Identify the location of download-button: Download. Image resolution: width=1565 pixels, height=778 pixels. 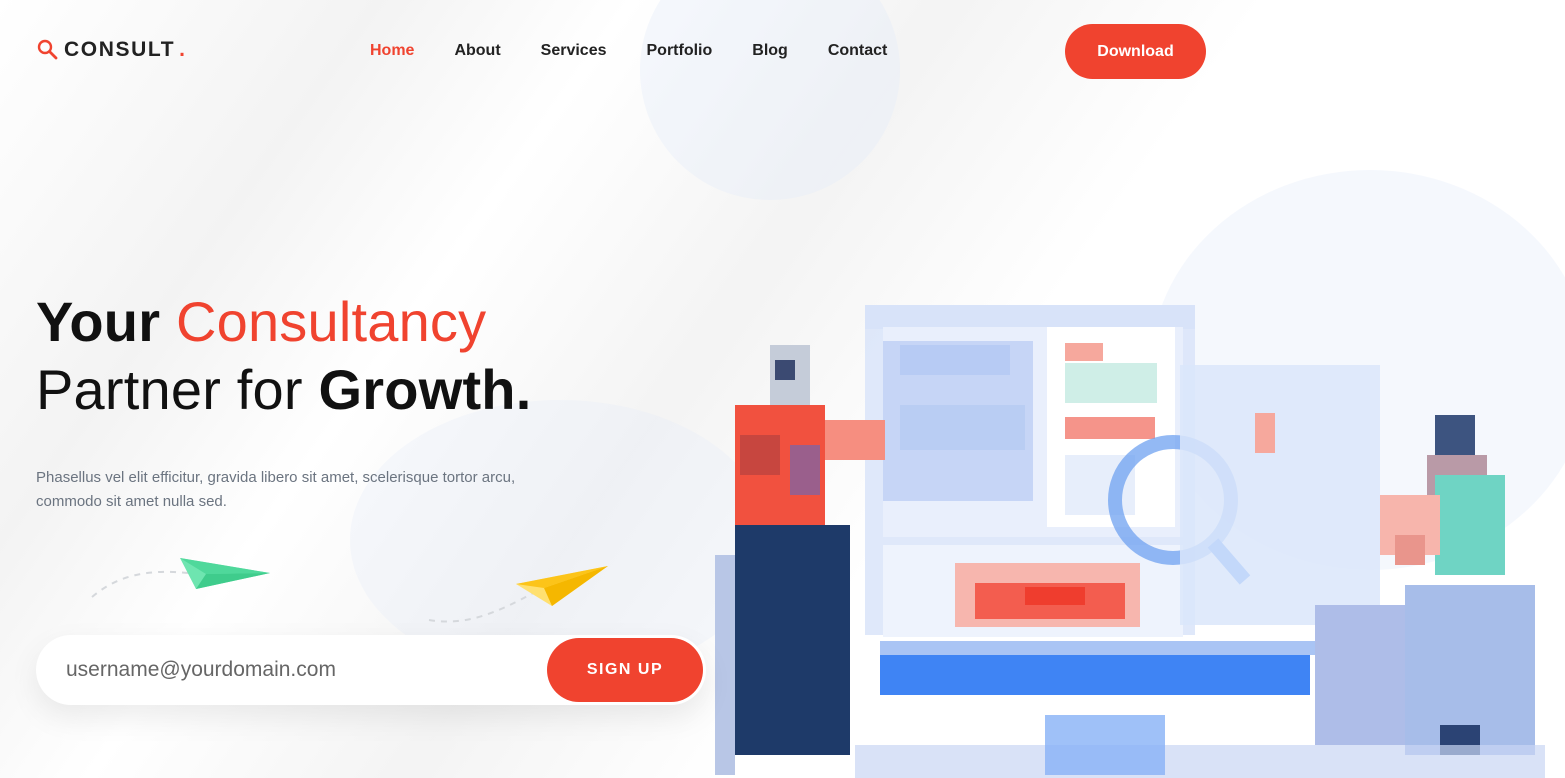
(1135, 51).